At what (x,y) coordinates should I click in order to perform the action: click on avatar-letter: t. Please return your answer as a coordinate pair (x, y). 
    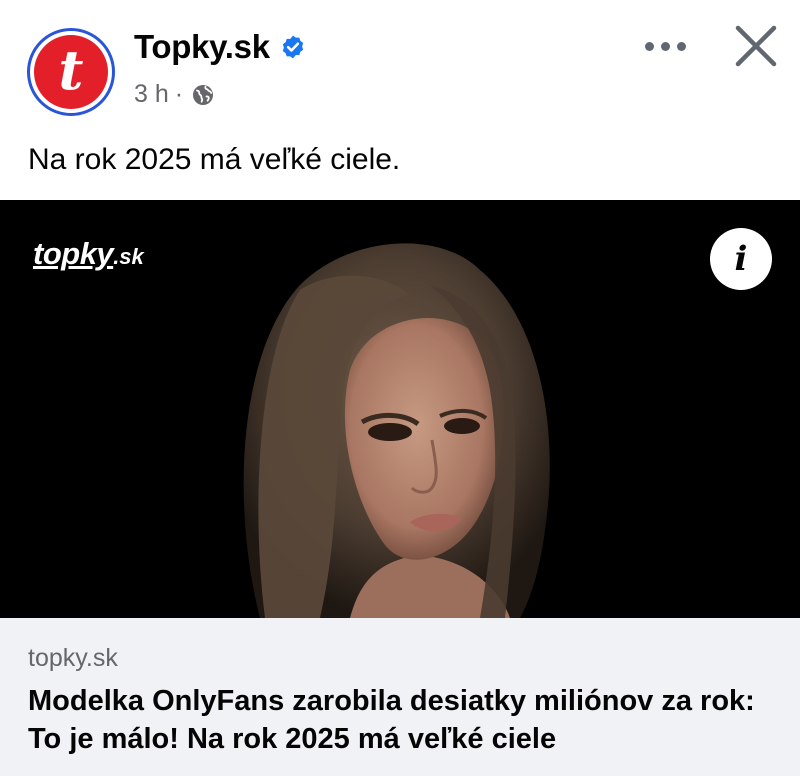
    Looking at the image, I should click on (71, 70).